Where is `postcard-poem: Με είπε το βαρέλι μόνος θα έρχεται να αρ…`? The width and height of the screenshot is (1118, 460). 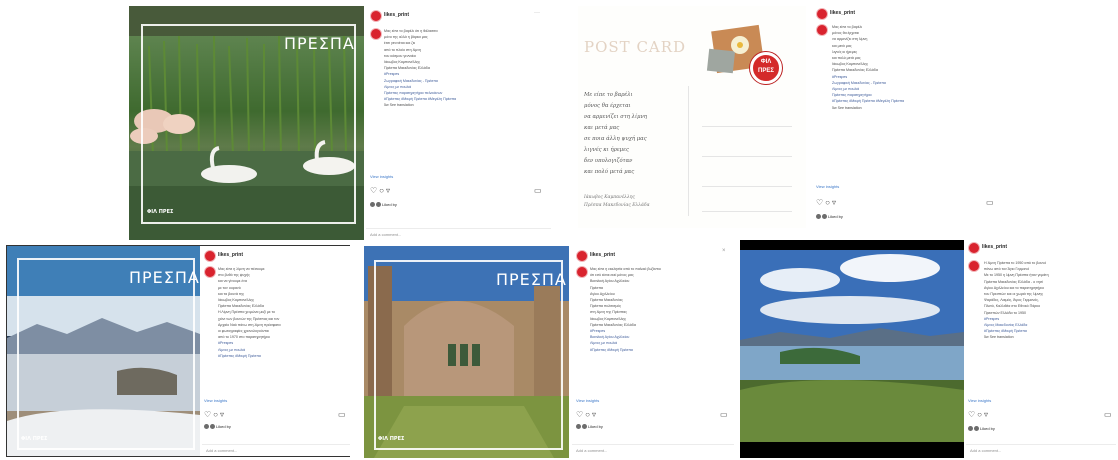 postcard-poem: Με είπε το βαρέλι μόνος θα έρχεται να αρ… is located at coordinates (615, 134).